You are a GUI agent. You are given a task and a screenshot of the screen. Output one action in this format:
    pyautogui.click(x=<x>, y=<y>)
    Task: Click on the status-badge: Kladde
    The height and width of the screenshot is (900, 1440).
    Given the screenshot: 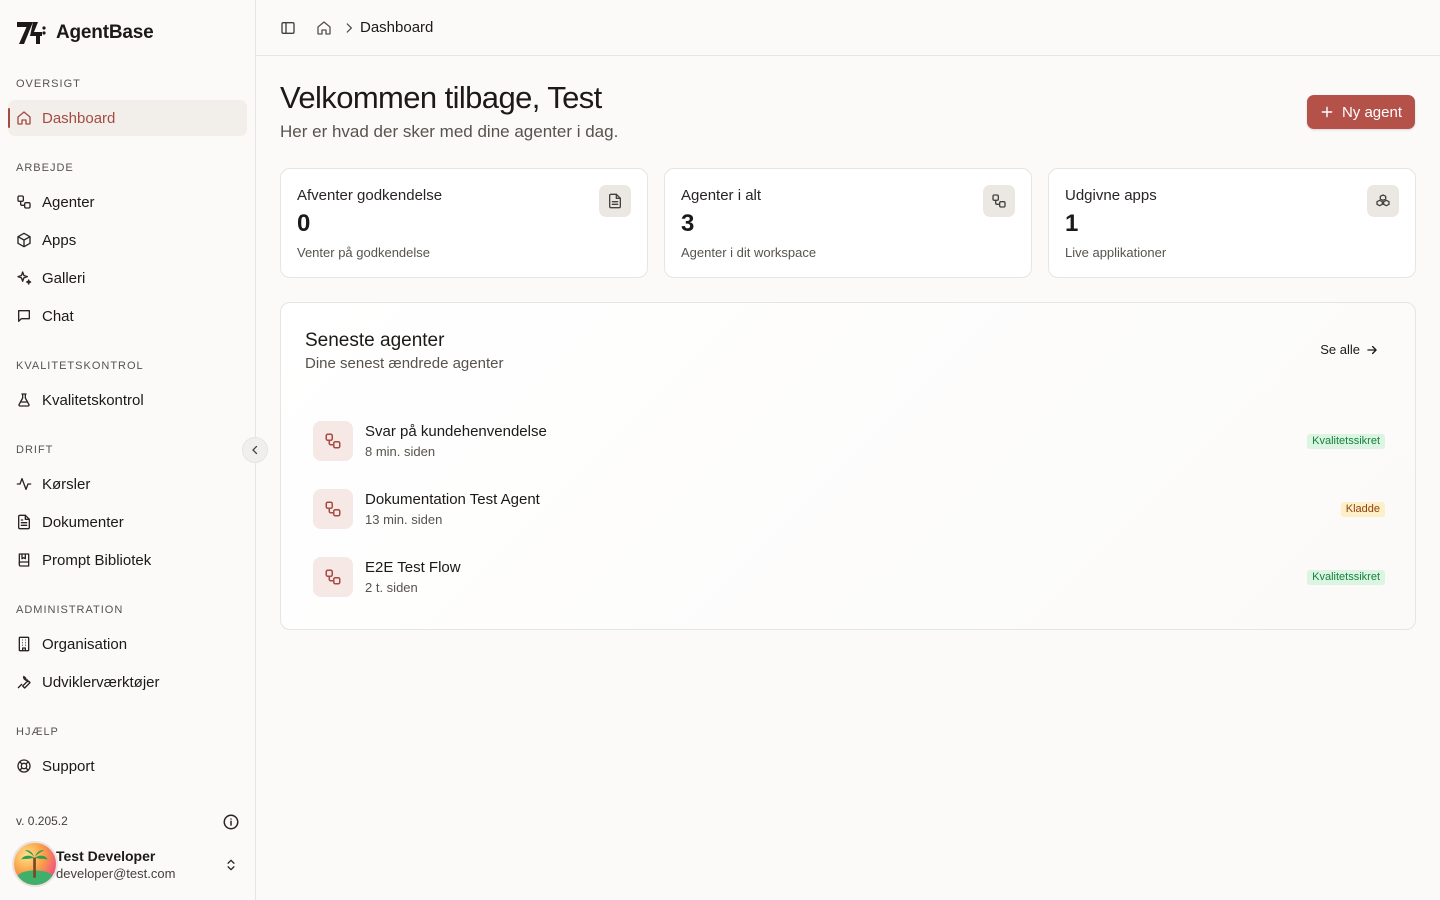 What is the action you would take?
    pyautogui.click(x=1362, y=509)
    